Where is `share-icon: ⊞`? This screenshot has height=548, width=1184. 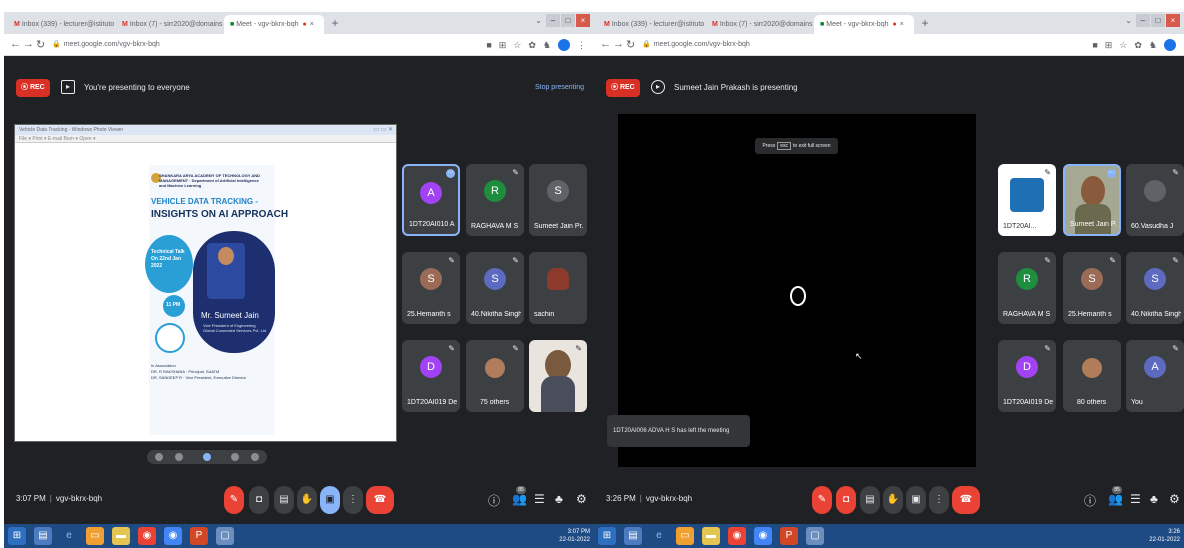
share-icon: ⊞ is located at coordinates (1109, 45).